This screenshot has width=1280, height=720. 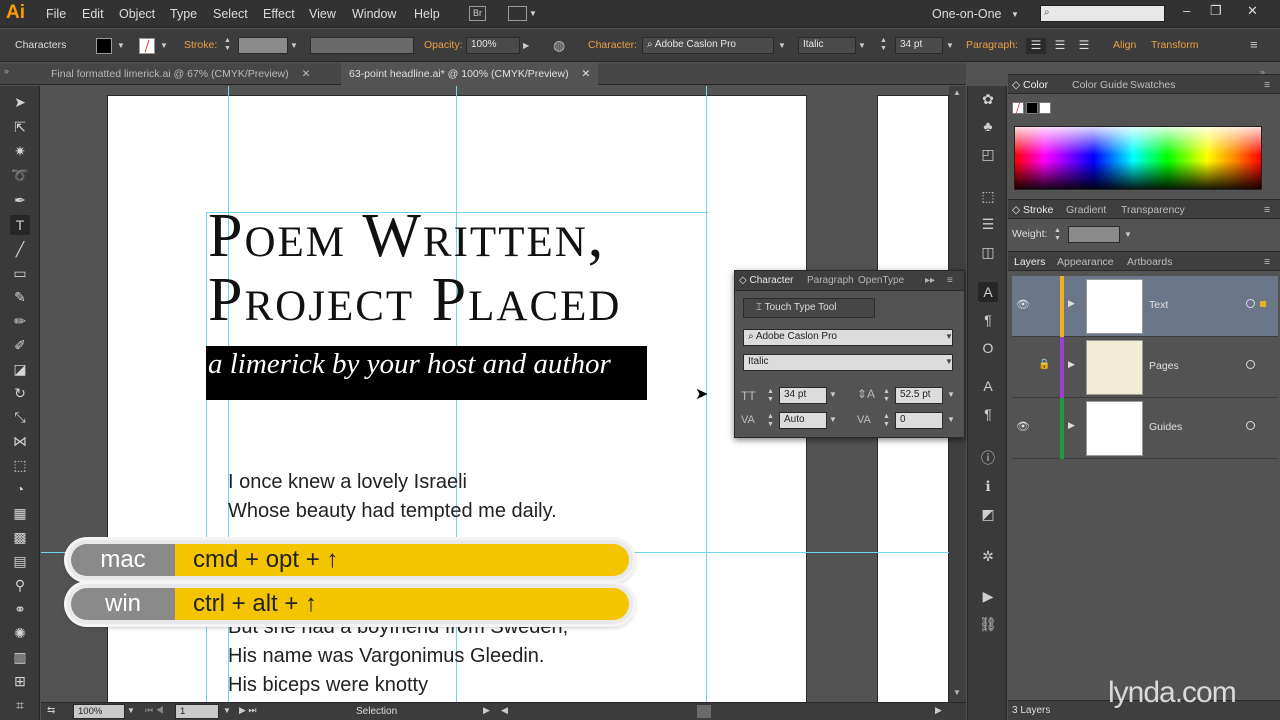 I want to click on scroll-down-icon: ▼, so click(x=957, y=692).